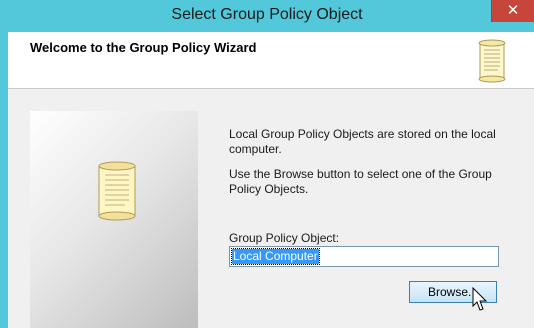  I want to click on gpo-input: Local Computer, so click(364, 256).